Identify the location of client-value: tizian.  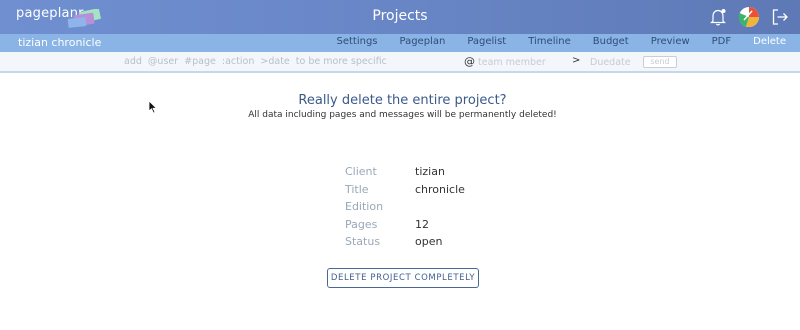
(430, 172).